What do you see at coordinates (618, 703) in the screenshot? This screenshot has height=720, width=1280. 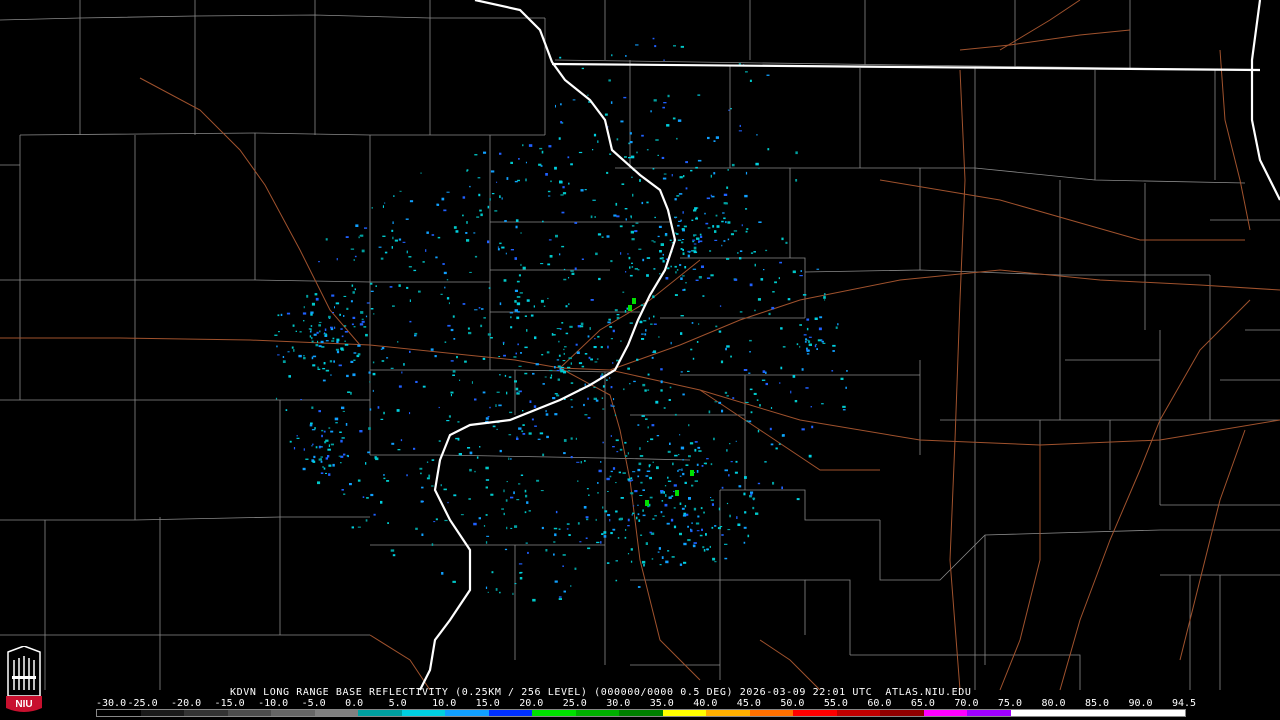 I see `colorbar-label: 30.0` at bounding box center [618, 703].